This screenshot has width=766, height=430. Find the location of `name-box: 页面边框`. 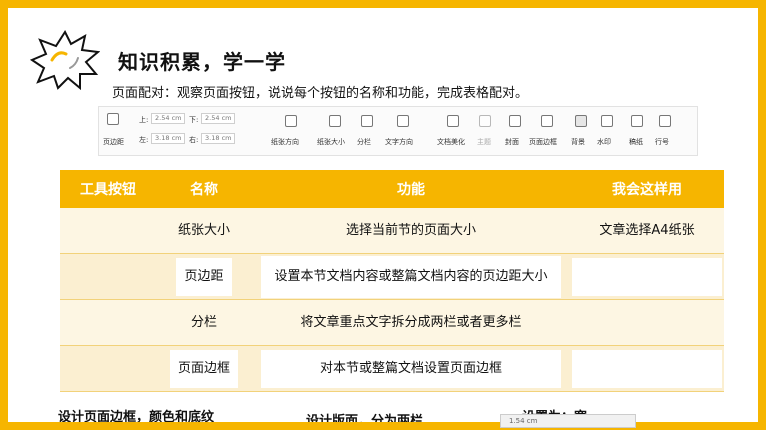

name-box: 页面边框 is located at coordinates (203, 368).